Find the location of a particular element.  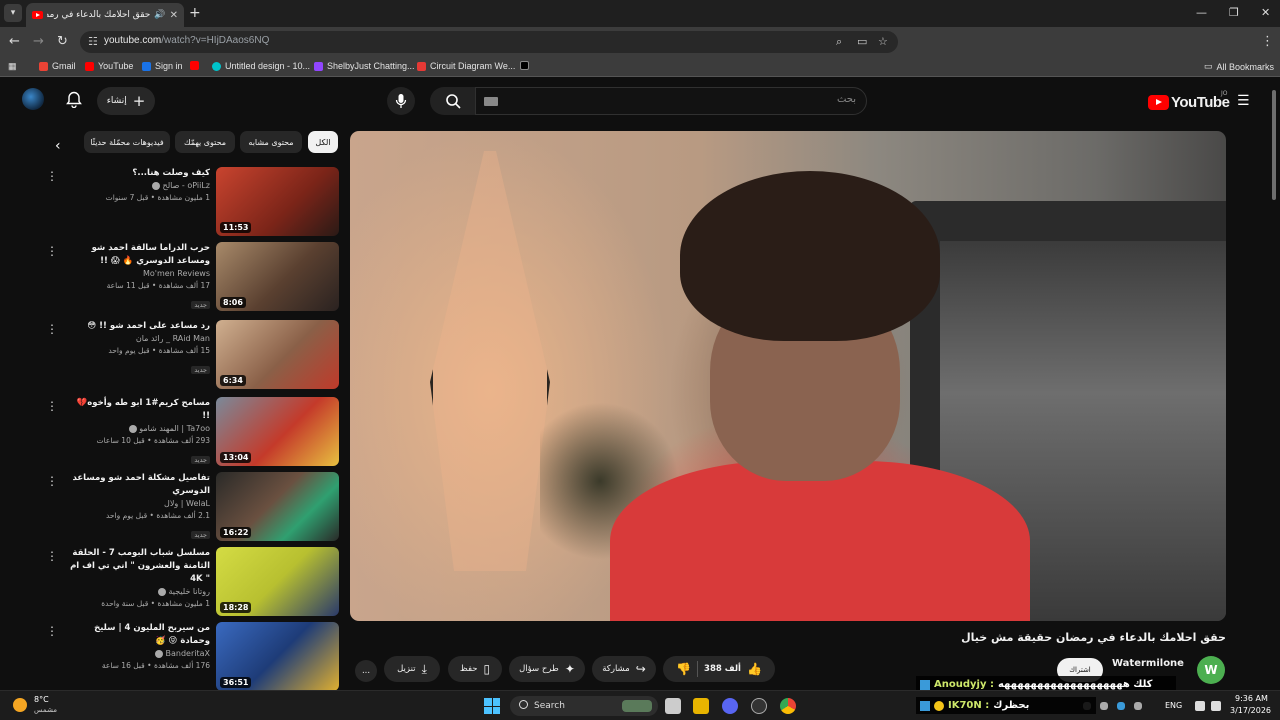

chrome-menu-icon: ⋮ is located at coordinates (1267, 41).